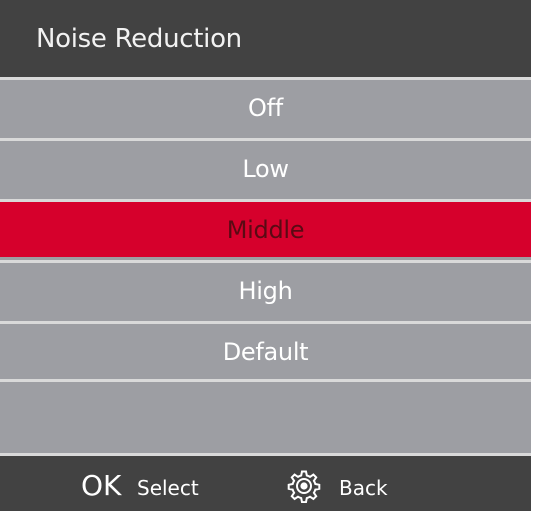 The height and width of the screenshot is (511, 533). I want to click on back-hint: Back, so click(363, 488).